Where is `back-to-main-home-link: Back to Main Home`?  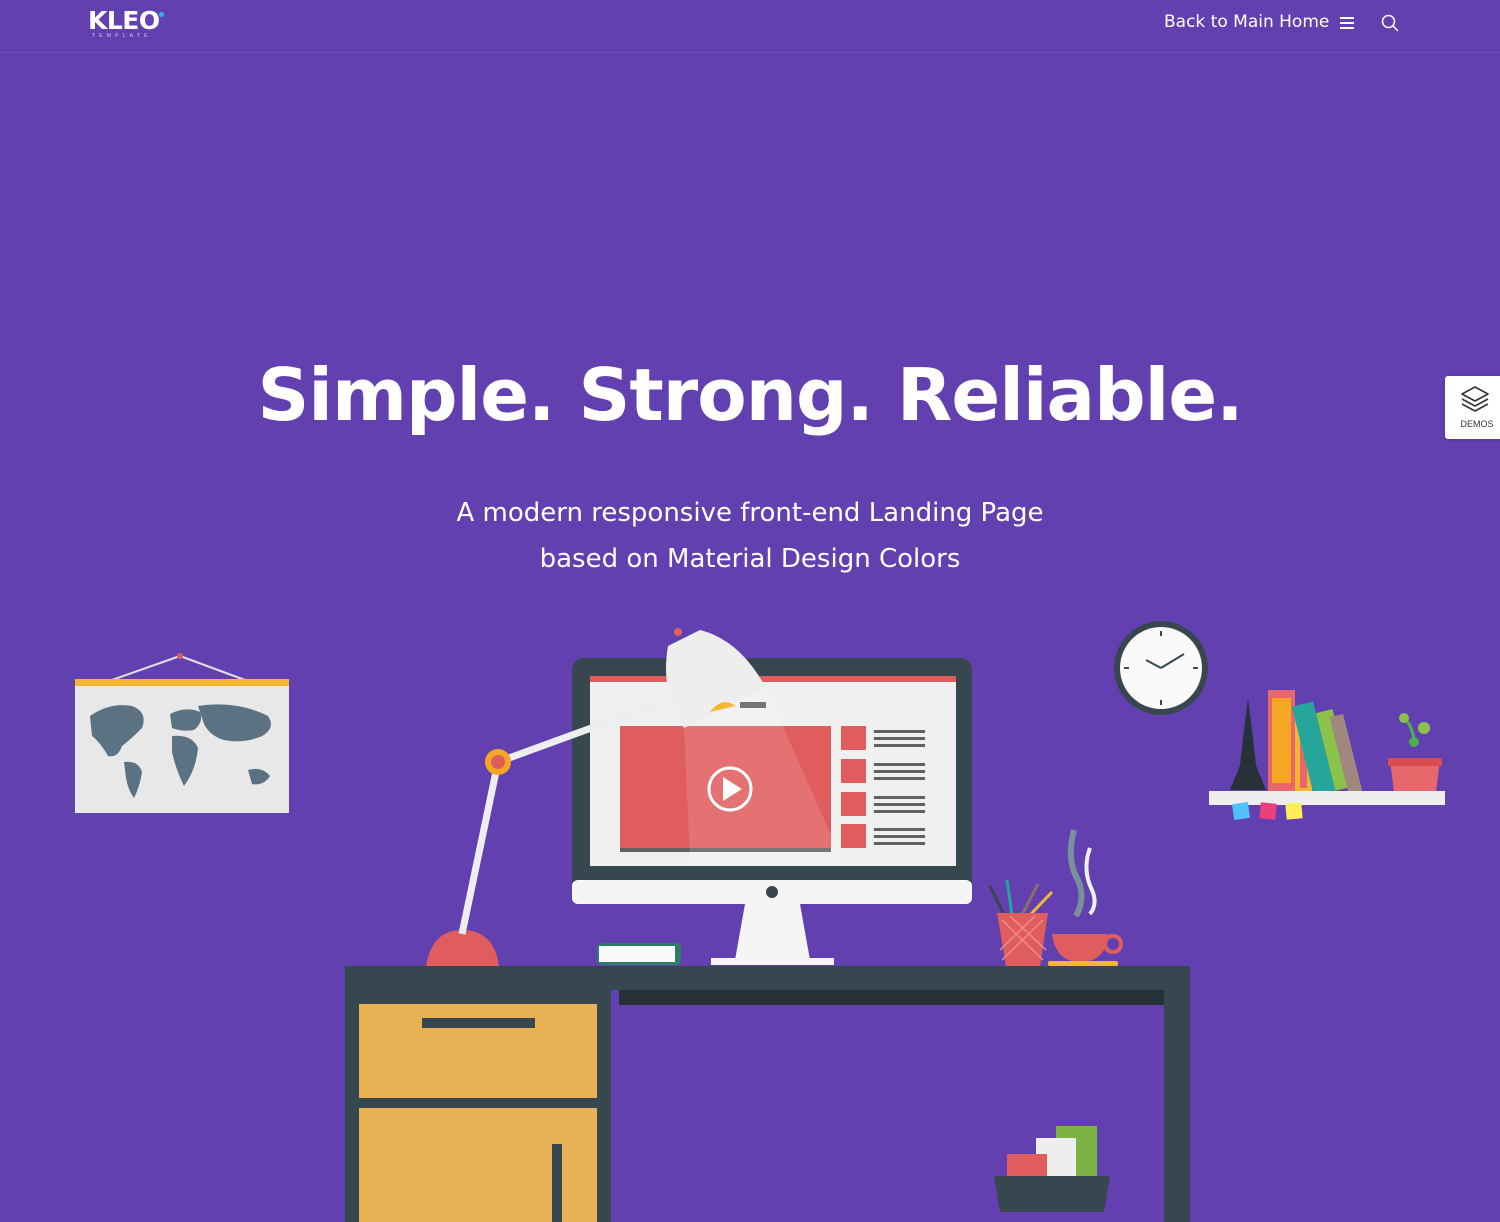 back-to-main-home-link: Back to Main Home is located at coordinates (1246, 22).